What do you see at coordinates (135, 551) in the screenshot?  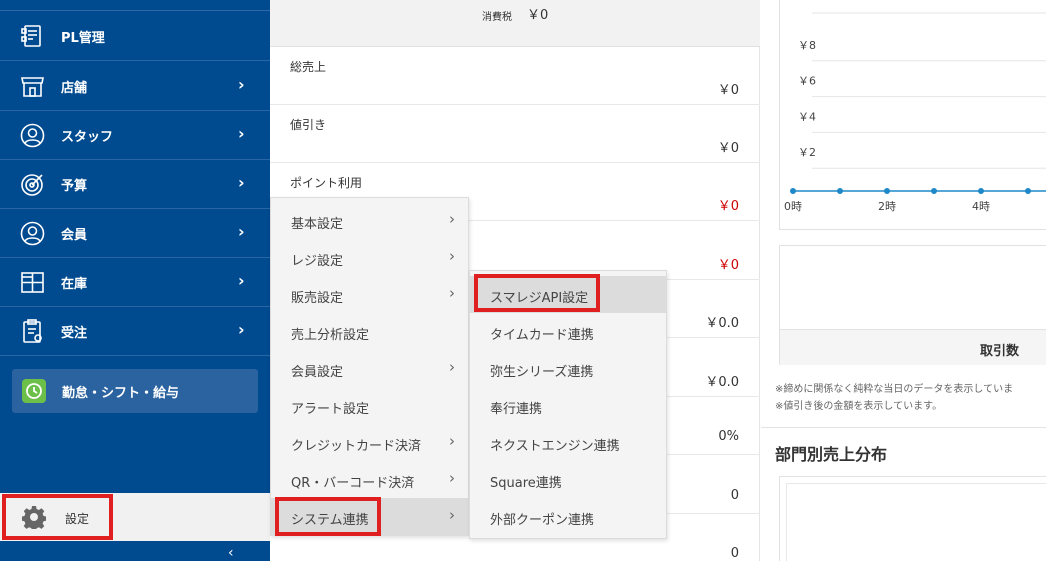 I see `sidebar-footer: ‹` at bounding box center [135, 551].